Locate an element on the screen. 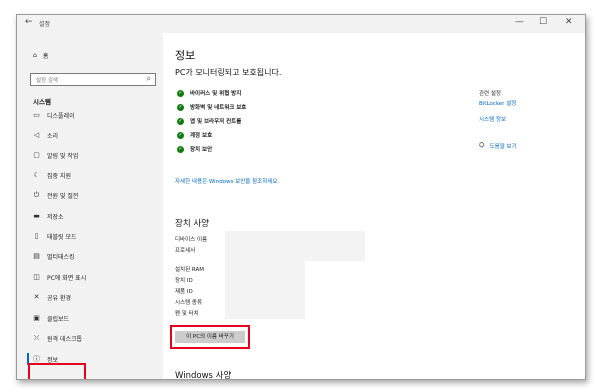  sidebar-item-multitasking: ▤ 멀티태스킹 is located at coordinates (94, 256).